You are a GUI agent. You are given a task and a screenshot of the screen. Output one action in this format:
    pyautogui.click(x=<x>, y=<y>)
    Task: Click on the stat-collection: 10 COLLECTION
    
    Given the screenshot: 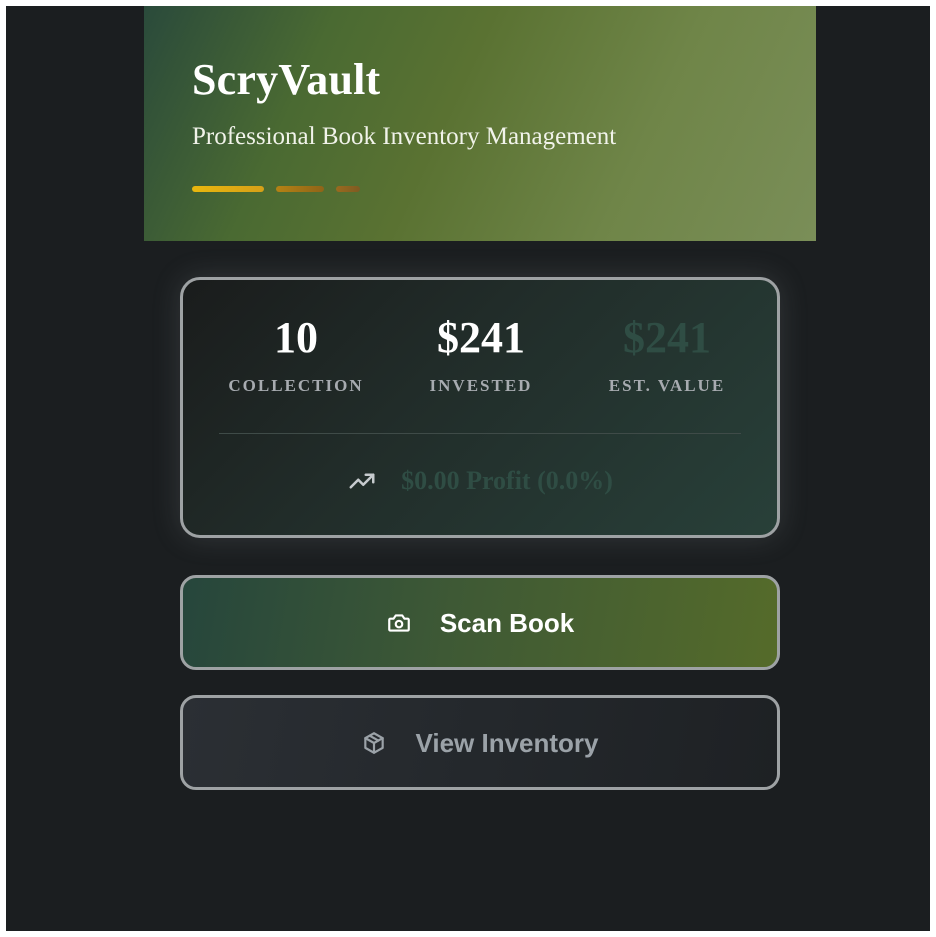 What is the action you would take?
    pyautogui.click(x=296, y=356)
    